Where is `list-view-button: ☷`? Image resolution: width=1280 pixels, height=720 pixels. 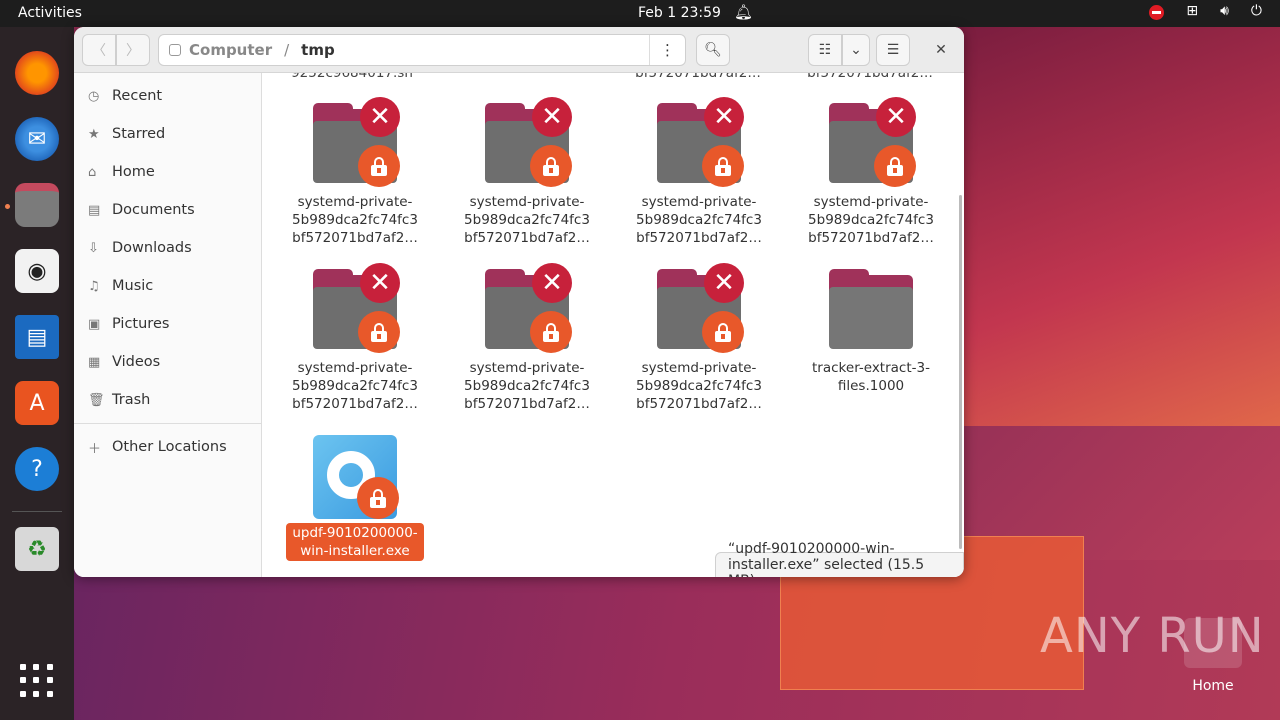 list-view-button: ☷ is located at coordinates (825, 50).